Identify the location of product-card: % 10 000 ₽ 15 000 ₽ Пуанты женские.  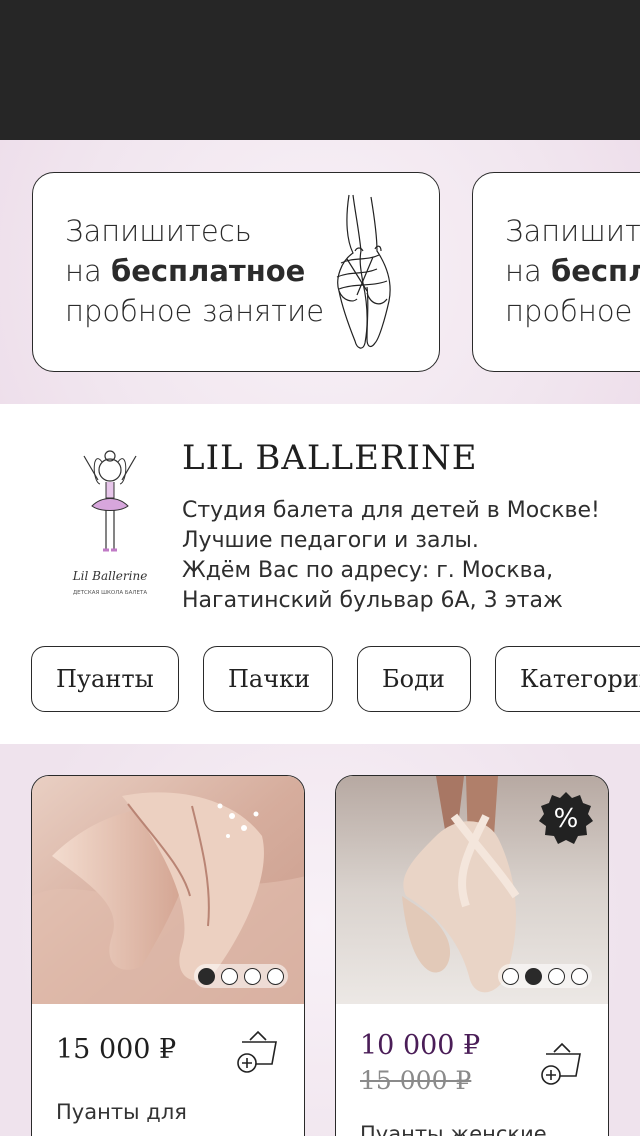
(472, 955).